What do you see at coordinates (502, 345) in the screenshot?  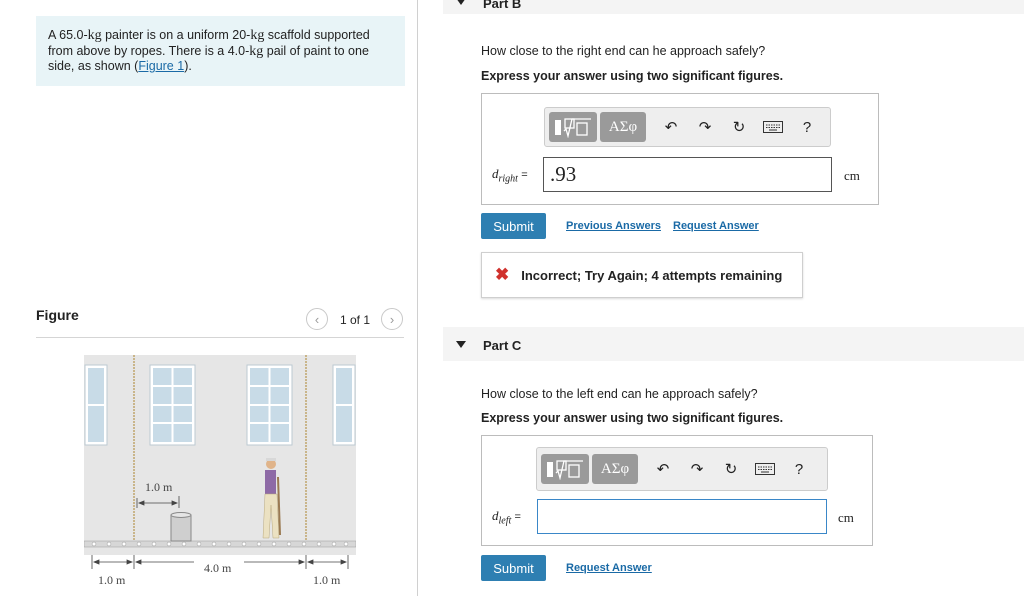 I see `part-c-label: Part C` at bounding box center [502, 345].